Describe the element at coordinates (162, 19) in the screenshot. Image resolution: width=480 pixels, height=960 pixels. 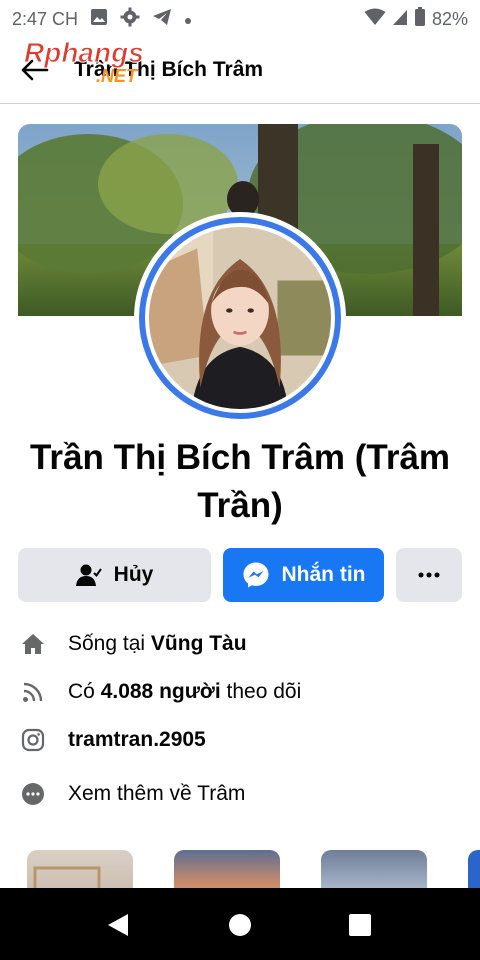
I see `telegram-icon` at that location.